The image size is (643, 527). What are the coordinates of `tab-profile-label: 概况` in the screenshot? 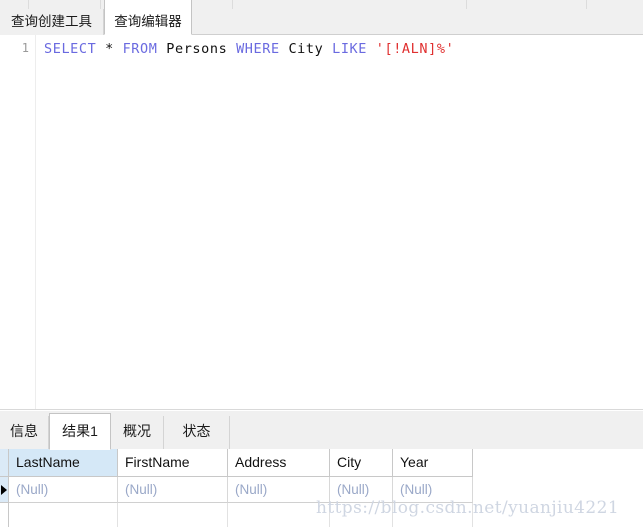 It's located at (137, 431).